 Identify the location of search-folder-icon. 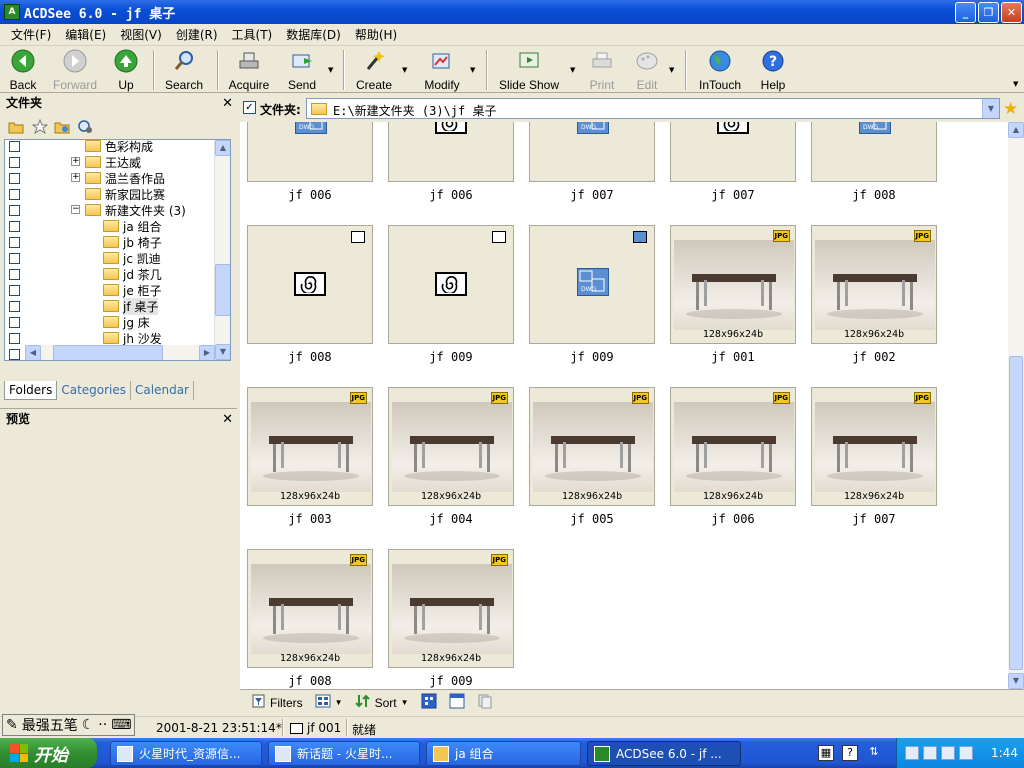
(85, 126).